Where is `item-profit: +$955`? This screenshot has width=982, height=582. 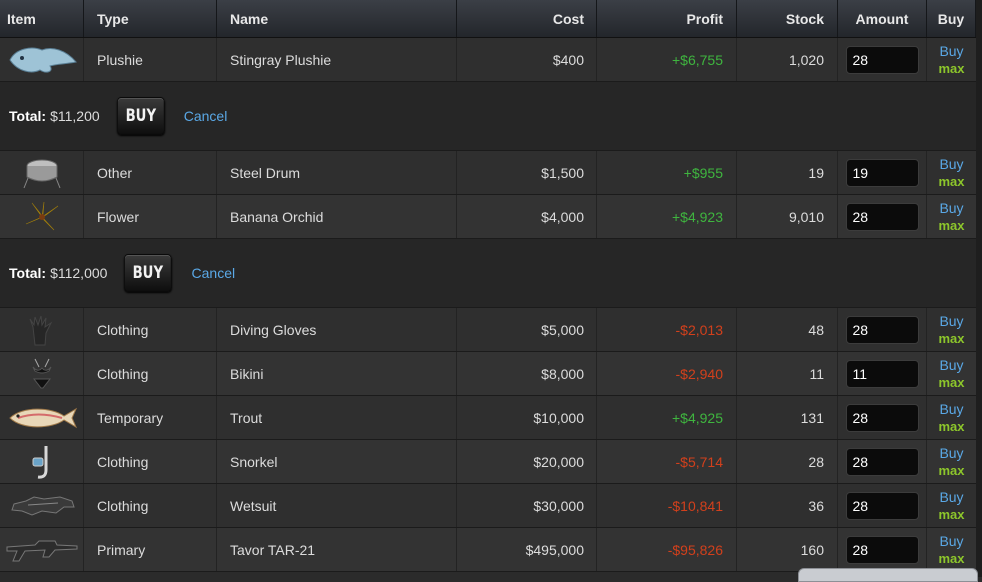
item-profit: +$955 is located at coordinates (667, 172).